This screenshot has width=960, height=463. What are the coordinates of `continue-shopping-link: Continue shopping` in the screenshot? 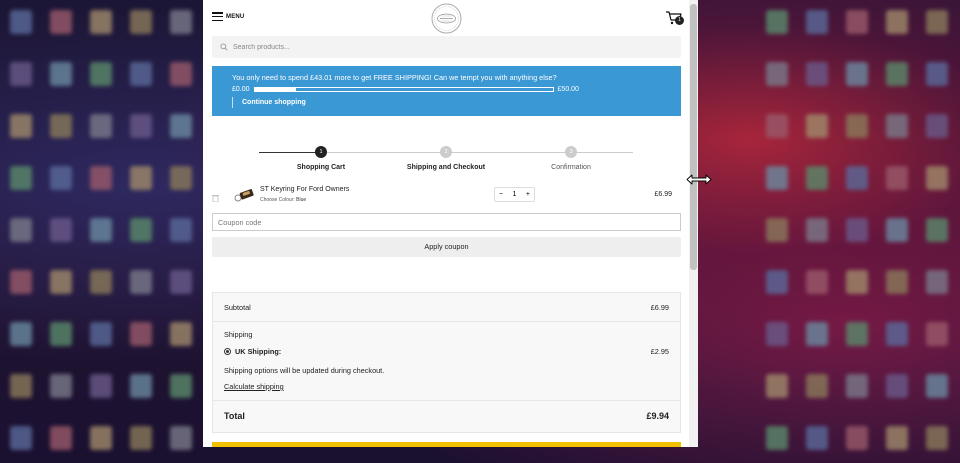 It's located at (269, 102).